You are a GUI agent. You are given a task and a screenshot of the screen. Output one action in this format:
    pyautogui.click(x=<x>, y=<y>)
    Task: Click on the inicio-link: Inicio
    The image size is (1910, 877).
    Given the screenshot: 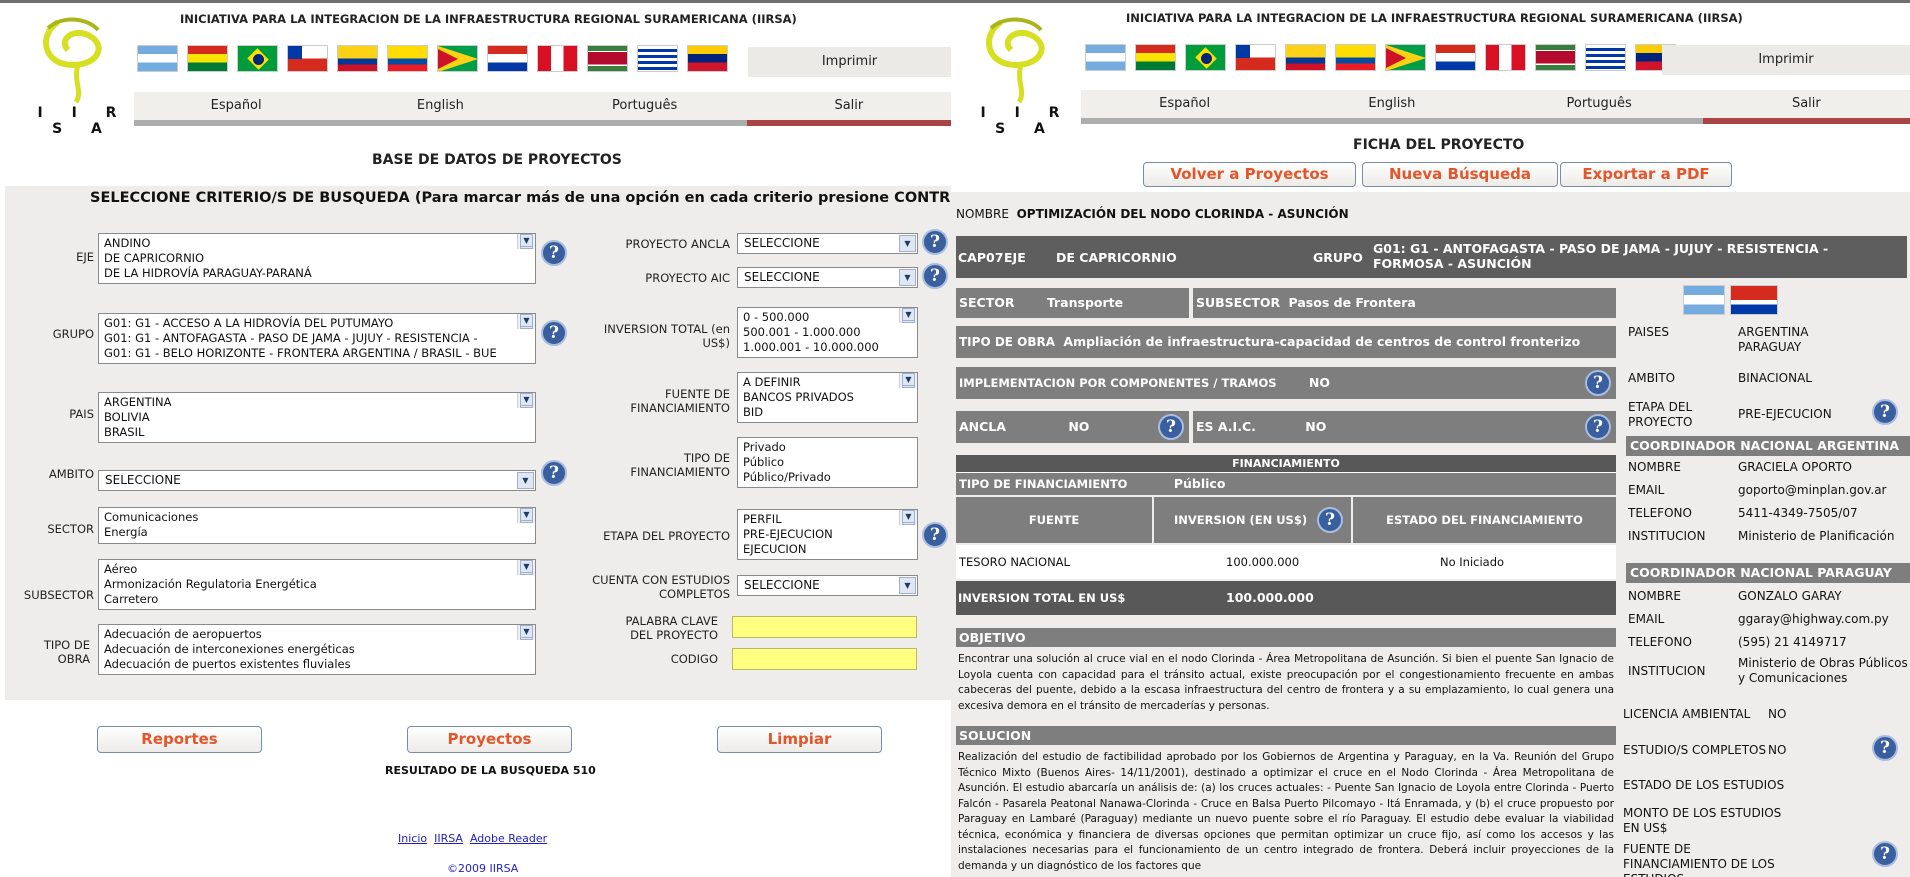 What is the action you would take?
    pyautogui.click(x=412, y=838)
    